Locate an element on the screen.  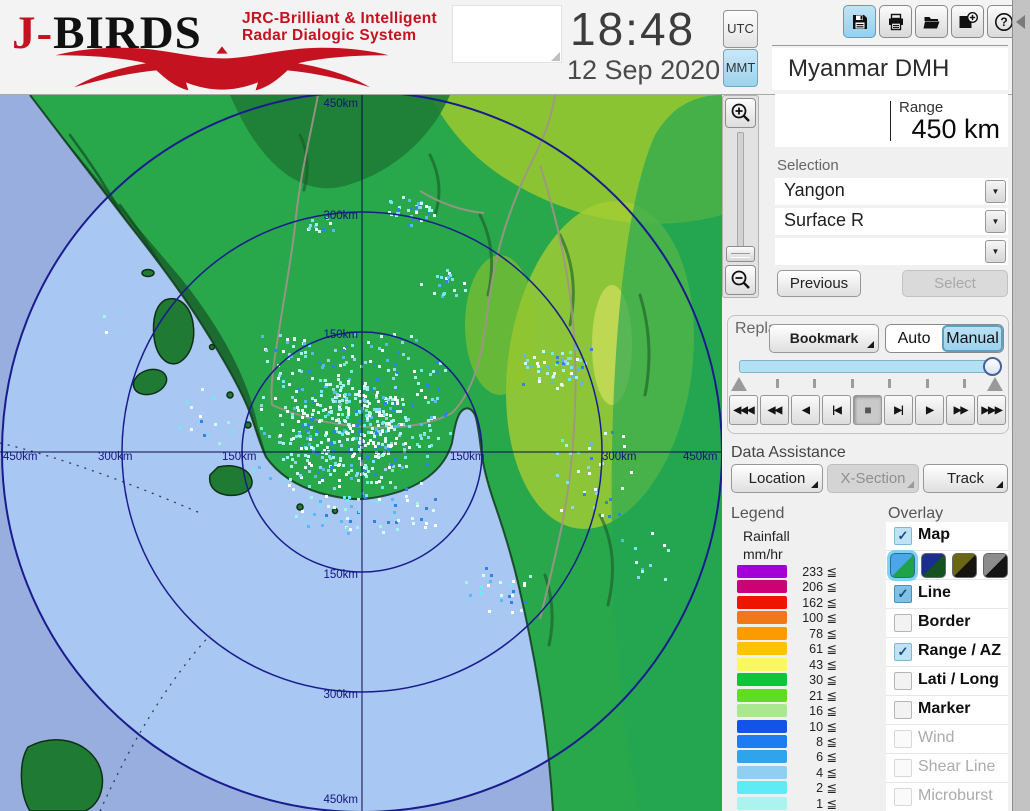
logo-tagline-line1: JRC-Brilliant & Intelligent is located at coordinates (339, 18).